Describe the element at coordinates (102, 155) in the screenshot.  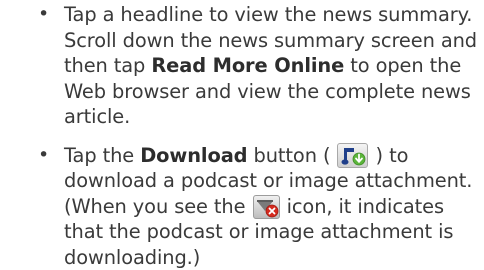
I see `item-text: Tap the` at that location.